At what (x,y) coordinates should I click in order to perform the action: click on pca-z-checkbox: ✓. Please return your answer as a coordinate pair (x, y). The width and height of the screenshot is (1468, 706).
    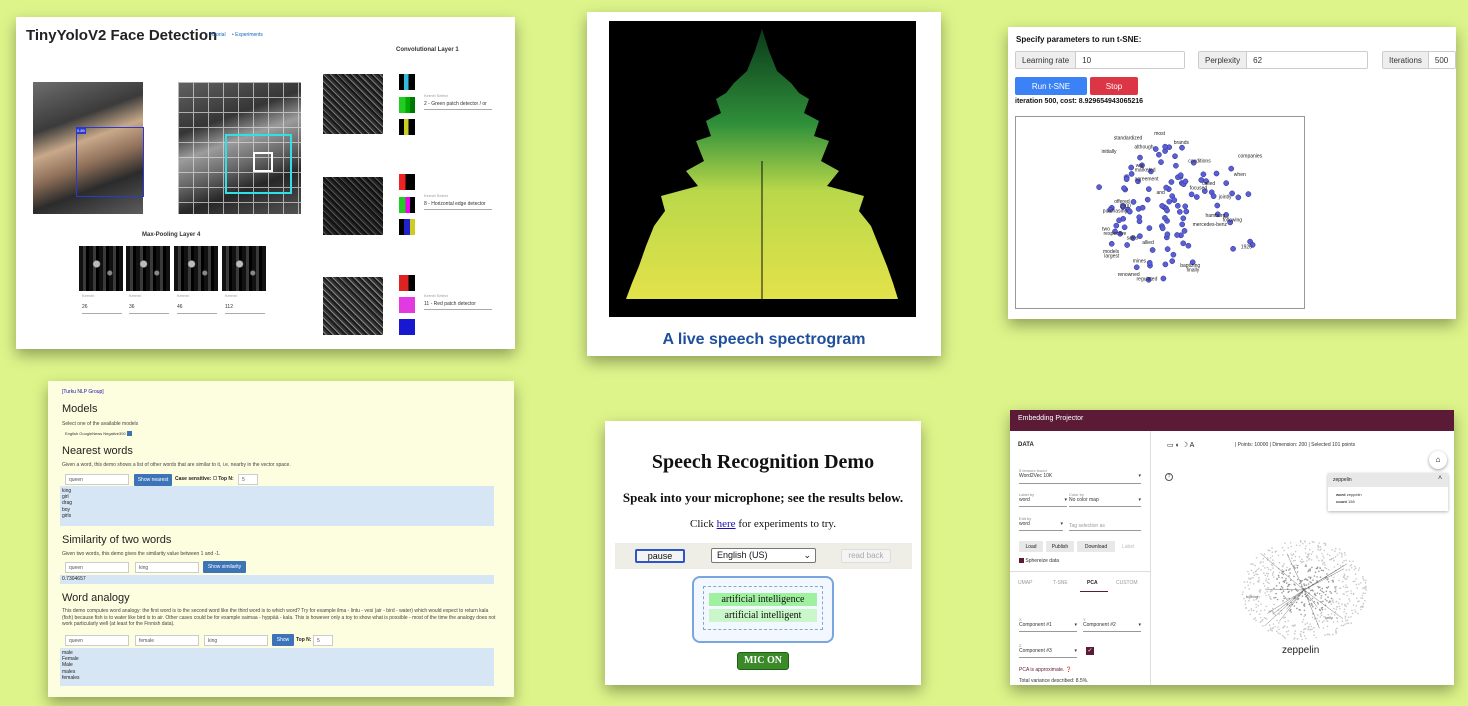
    Looking at the image, I should click on (1090, 651).